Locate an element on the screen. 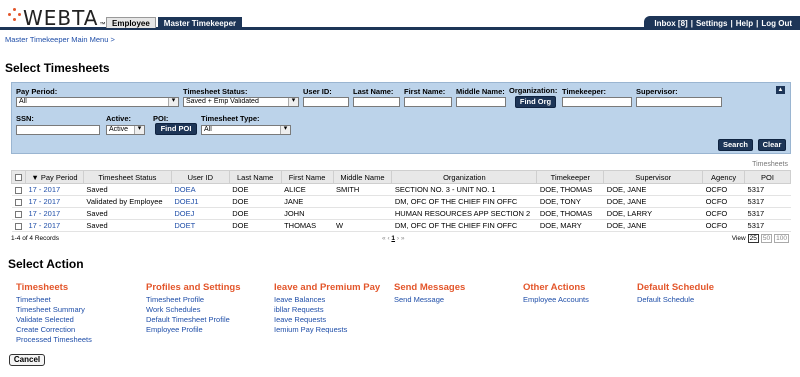 This screenshot has width=800, height=377. action-group-title: Default Schedule is located at coordinates (676, 287).